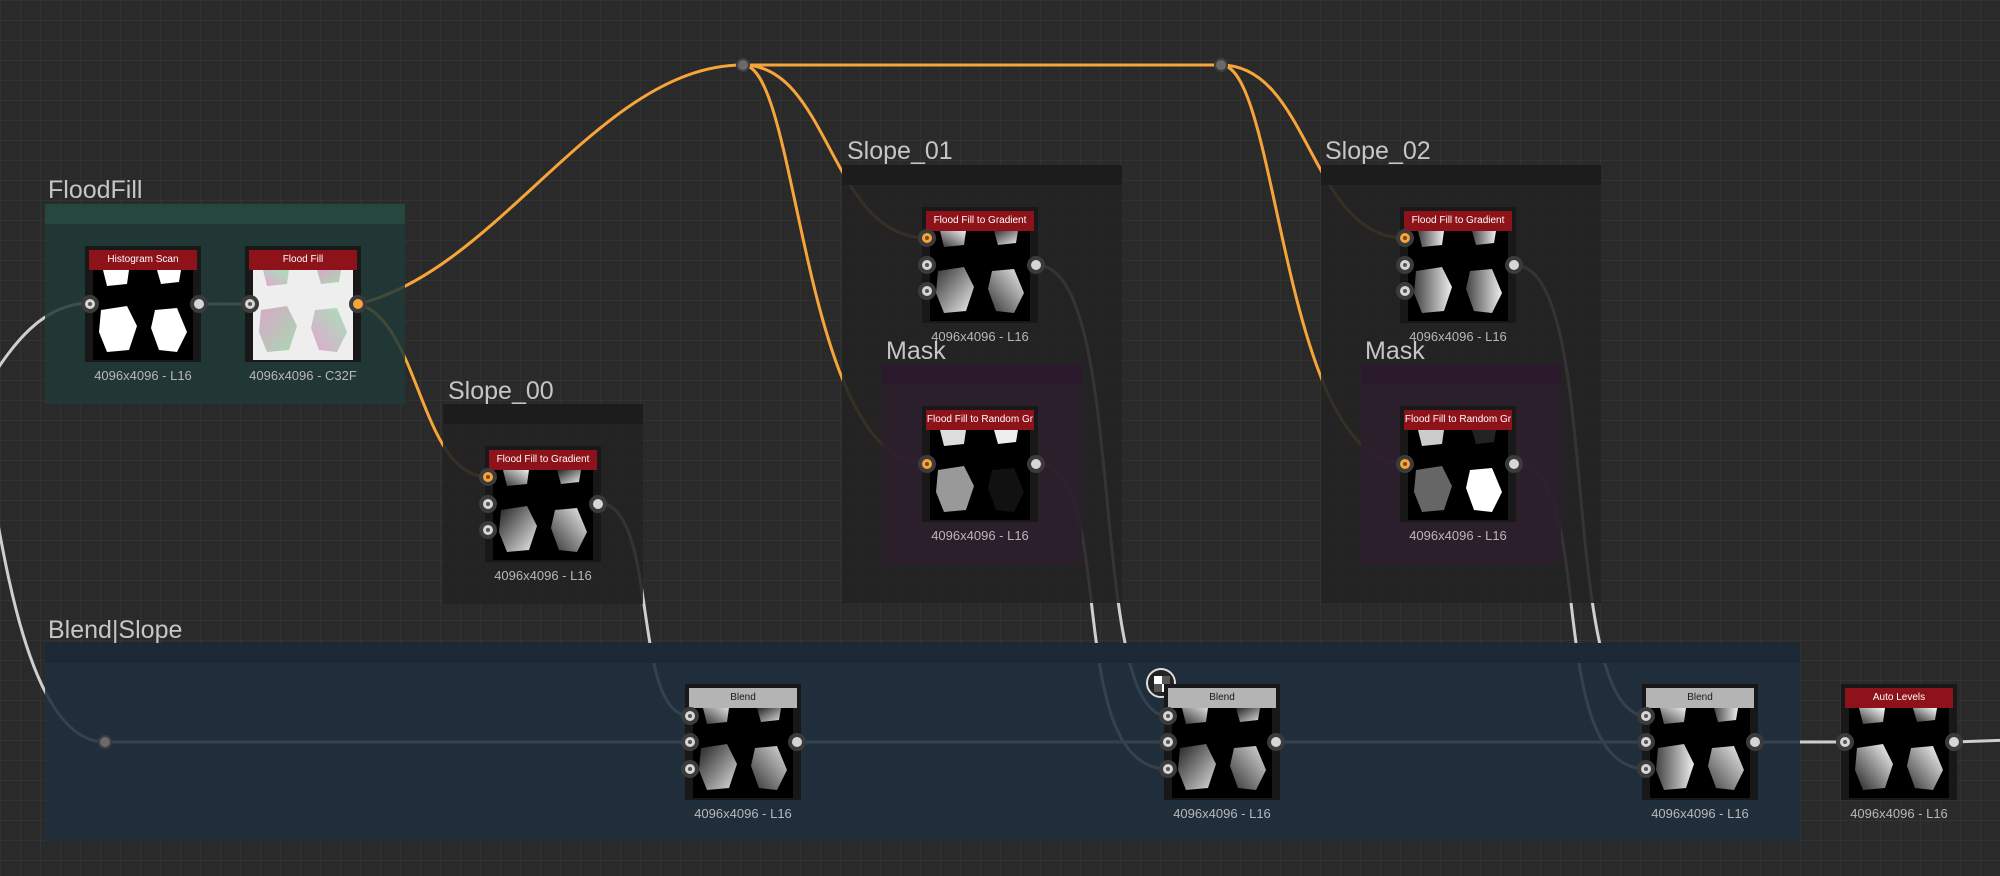  I want to click on frame-title-blend-slope: Blend|Slope, so click(115, 630).